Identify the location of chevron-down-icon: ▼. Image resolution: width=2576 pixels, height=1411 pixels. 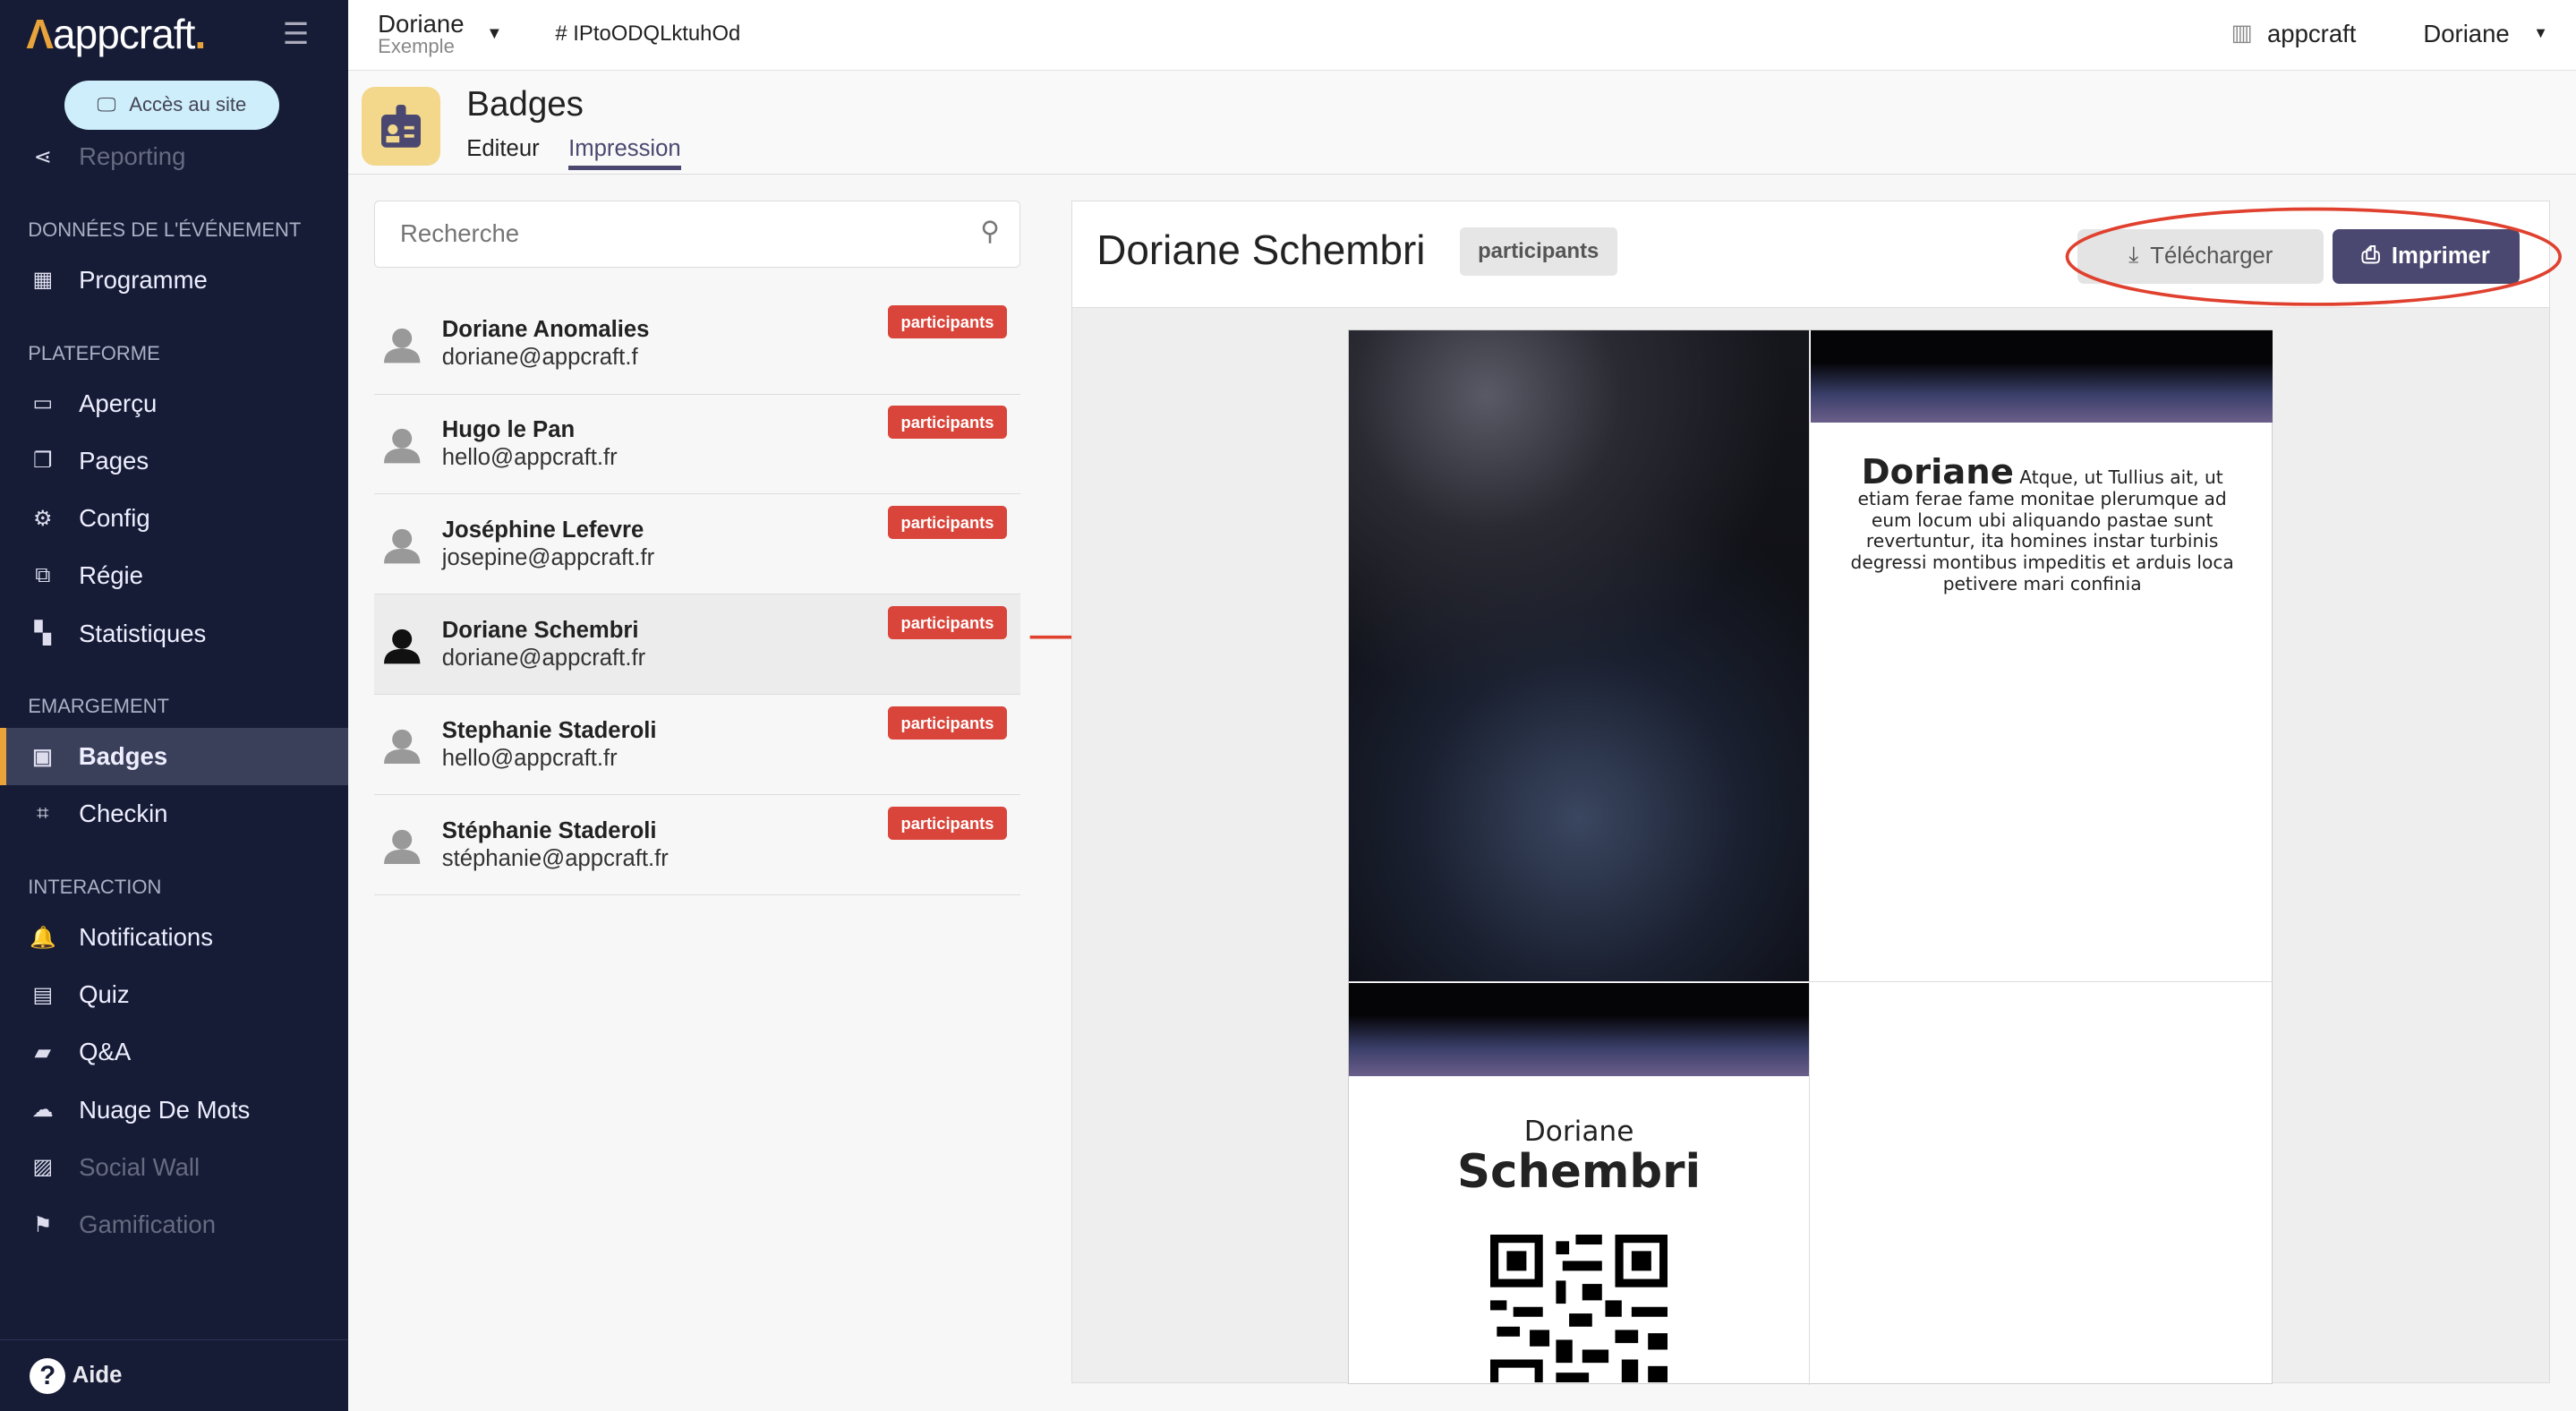
(494, 33).